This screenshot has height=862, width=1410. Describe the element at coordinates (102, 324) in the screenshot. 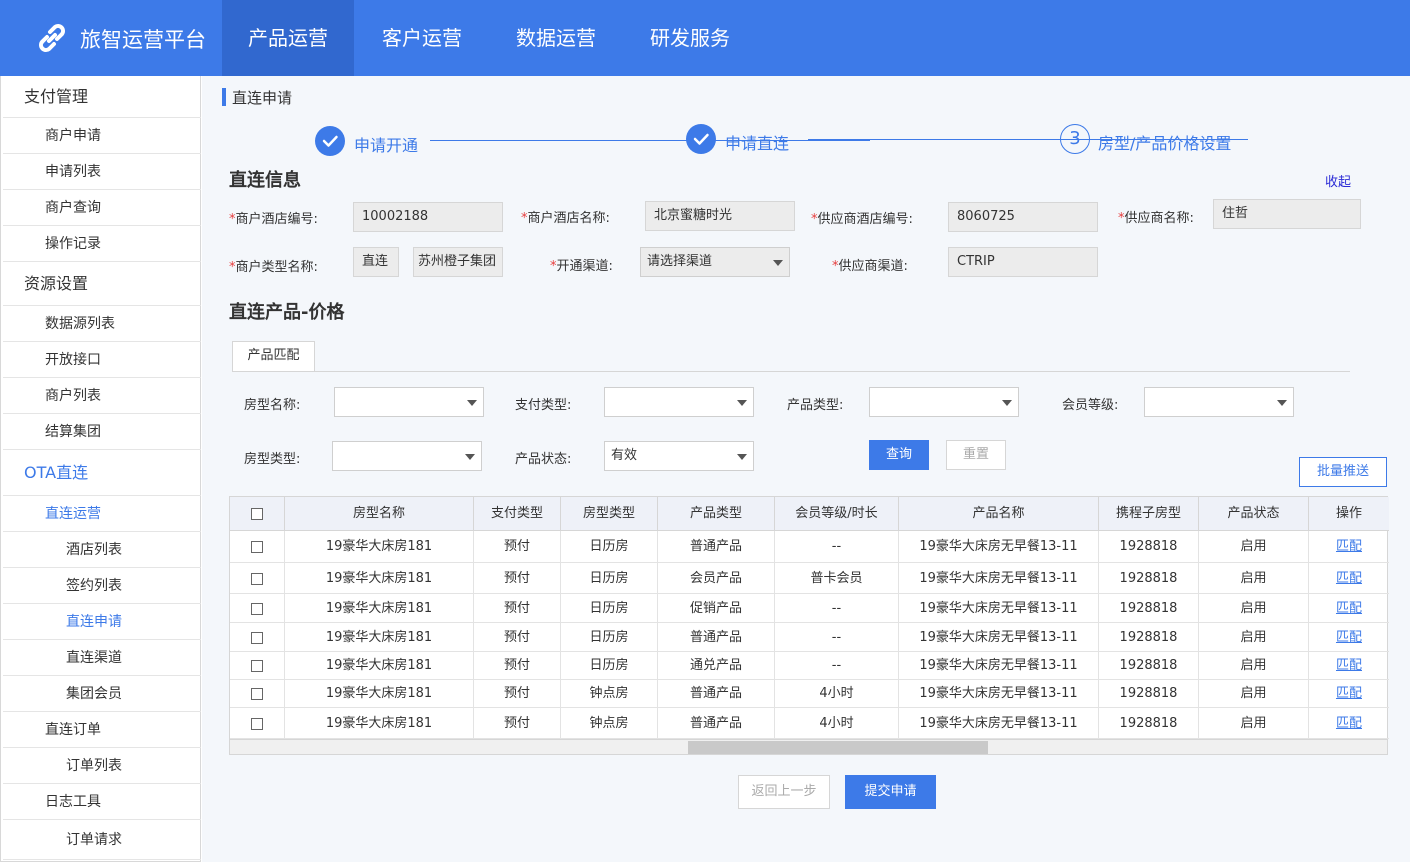

I see `sidebar-item: 数据源列表` at that location.